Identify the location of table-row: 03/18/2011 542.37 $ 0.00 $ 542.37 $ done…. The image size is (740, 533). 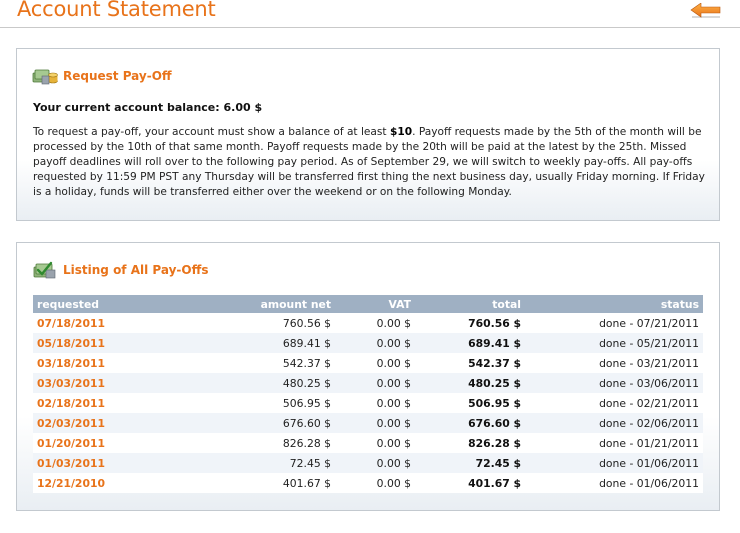
(368, 363).